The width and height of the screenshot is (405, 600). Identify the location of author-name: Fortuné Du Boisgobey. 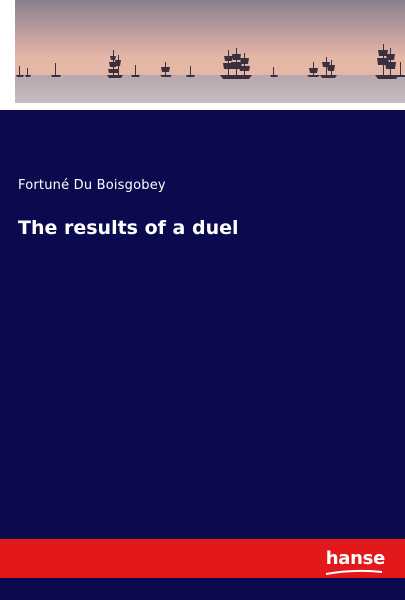
(92, 185).